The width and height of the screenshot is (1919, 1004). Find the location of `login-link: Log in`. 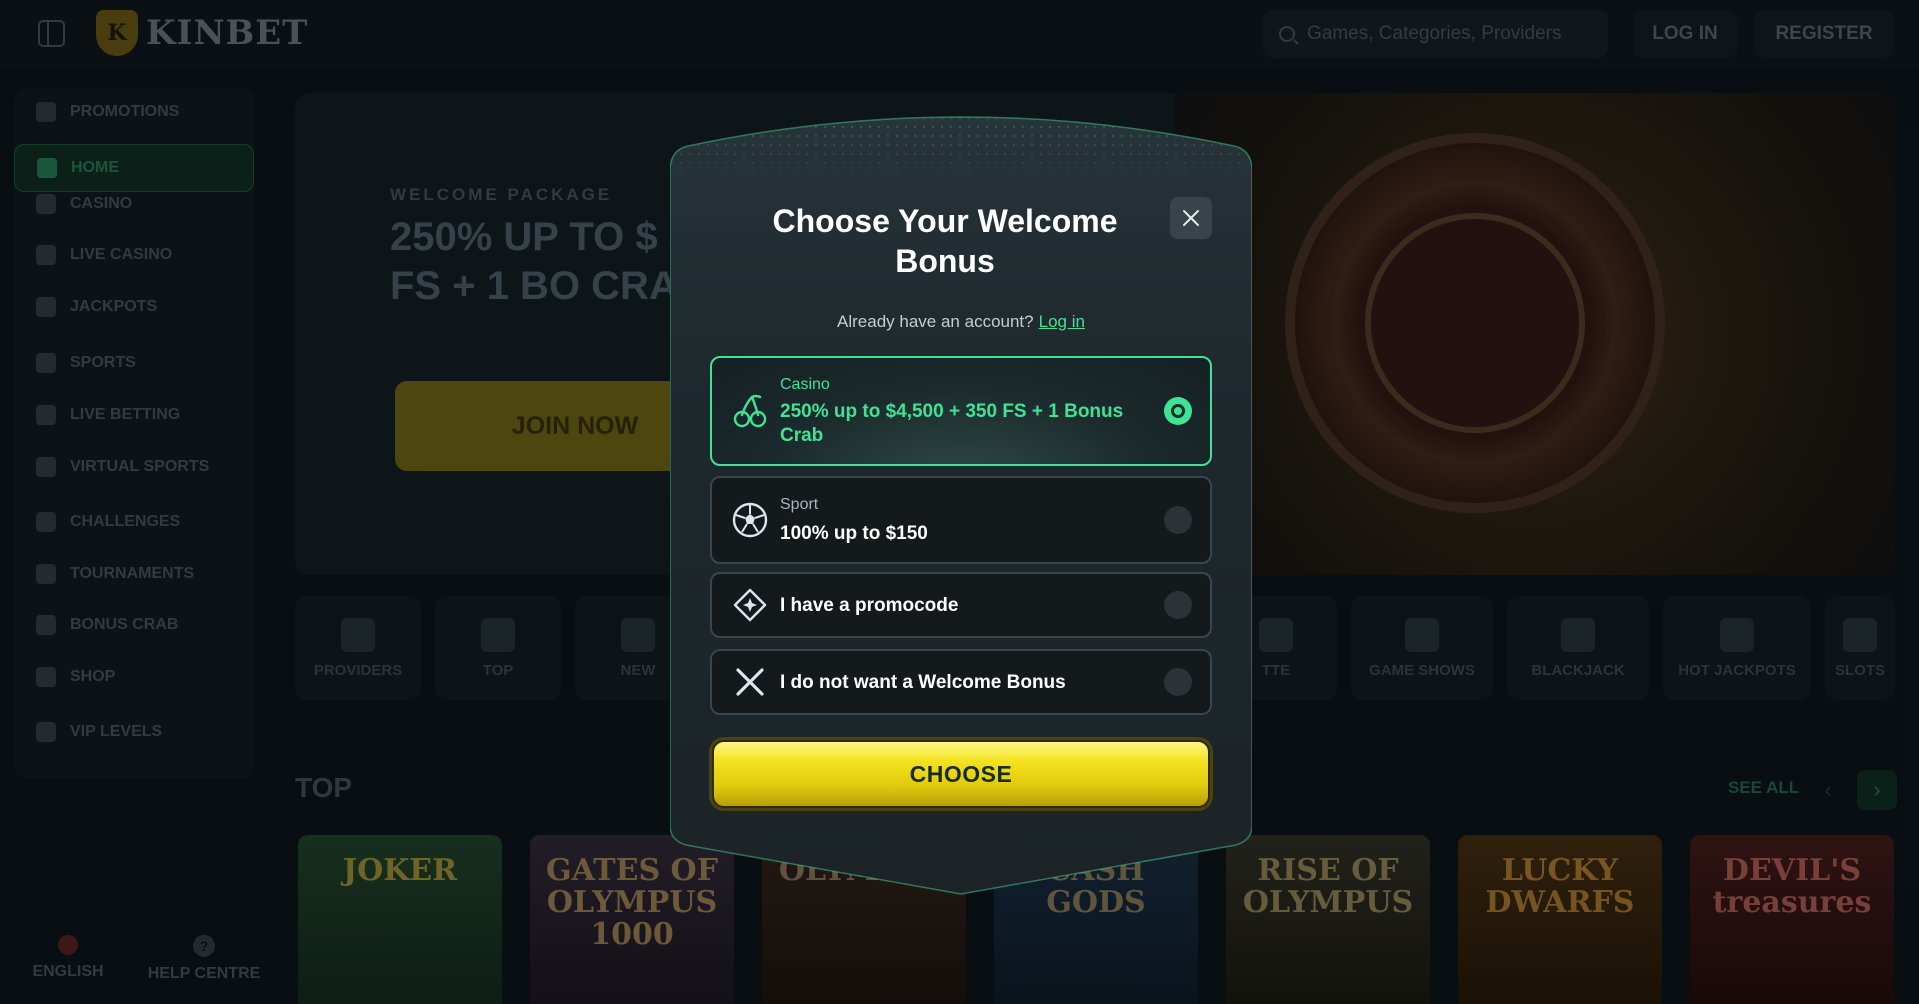

login-link: Log in is located at coordinates (1062, 321).